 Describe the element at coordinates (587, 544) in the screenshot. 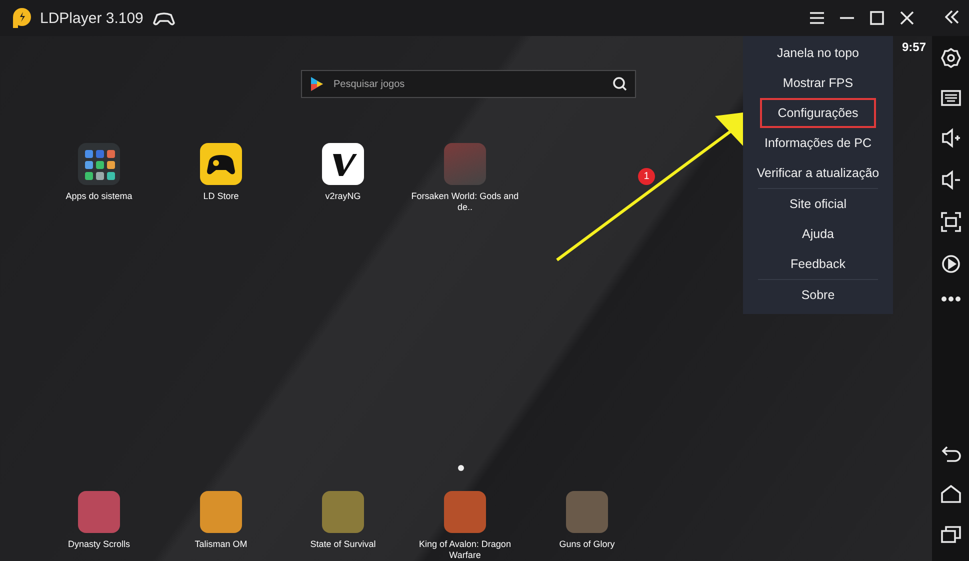

I see `app-label: Guns of Glory` at that location.